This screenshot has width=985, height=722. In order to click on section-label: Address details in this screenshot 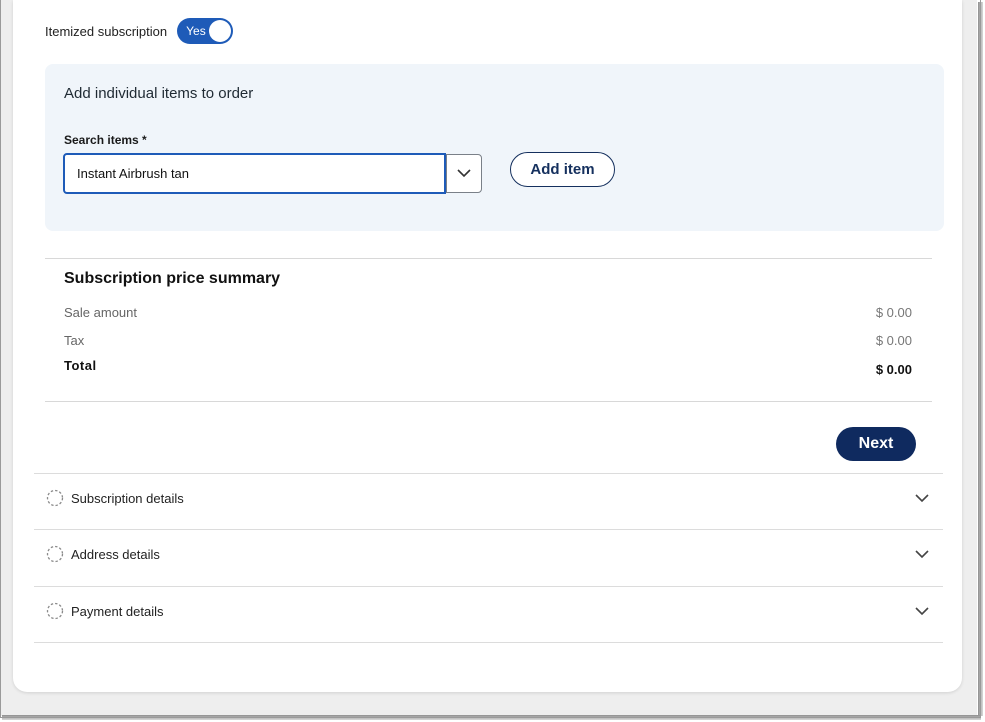, I will do `click(115, 554)`.